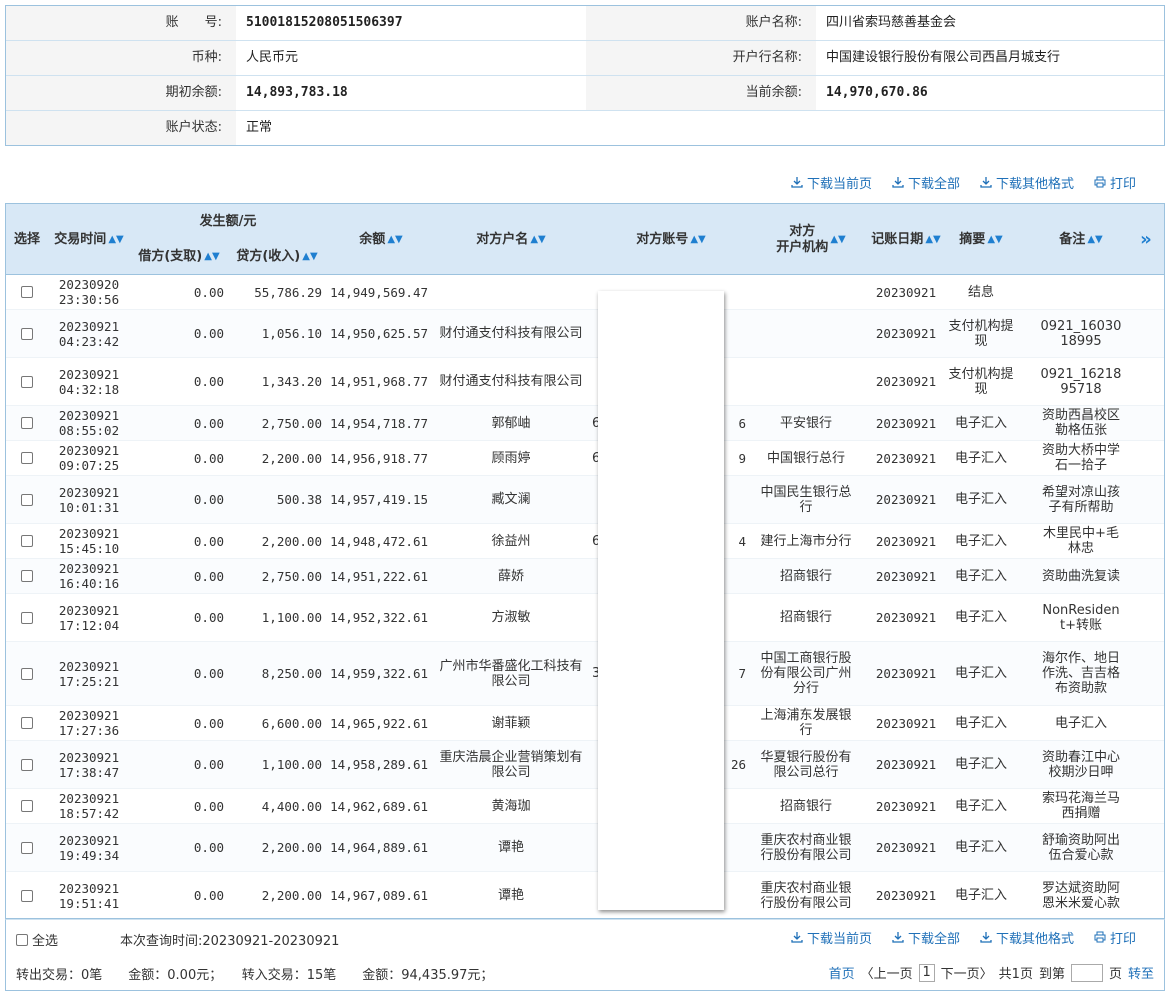 This screenshot has height=993, width=1166. What do you see at coordinates (811, 239) in the screenshot?
I see `col-party-bank: 对方 开户机构 ▲▼` at bounding box center [811, 239].